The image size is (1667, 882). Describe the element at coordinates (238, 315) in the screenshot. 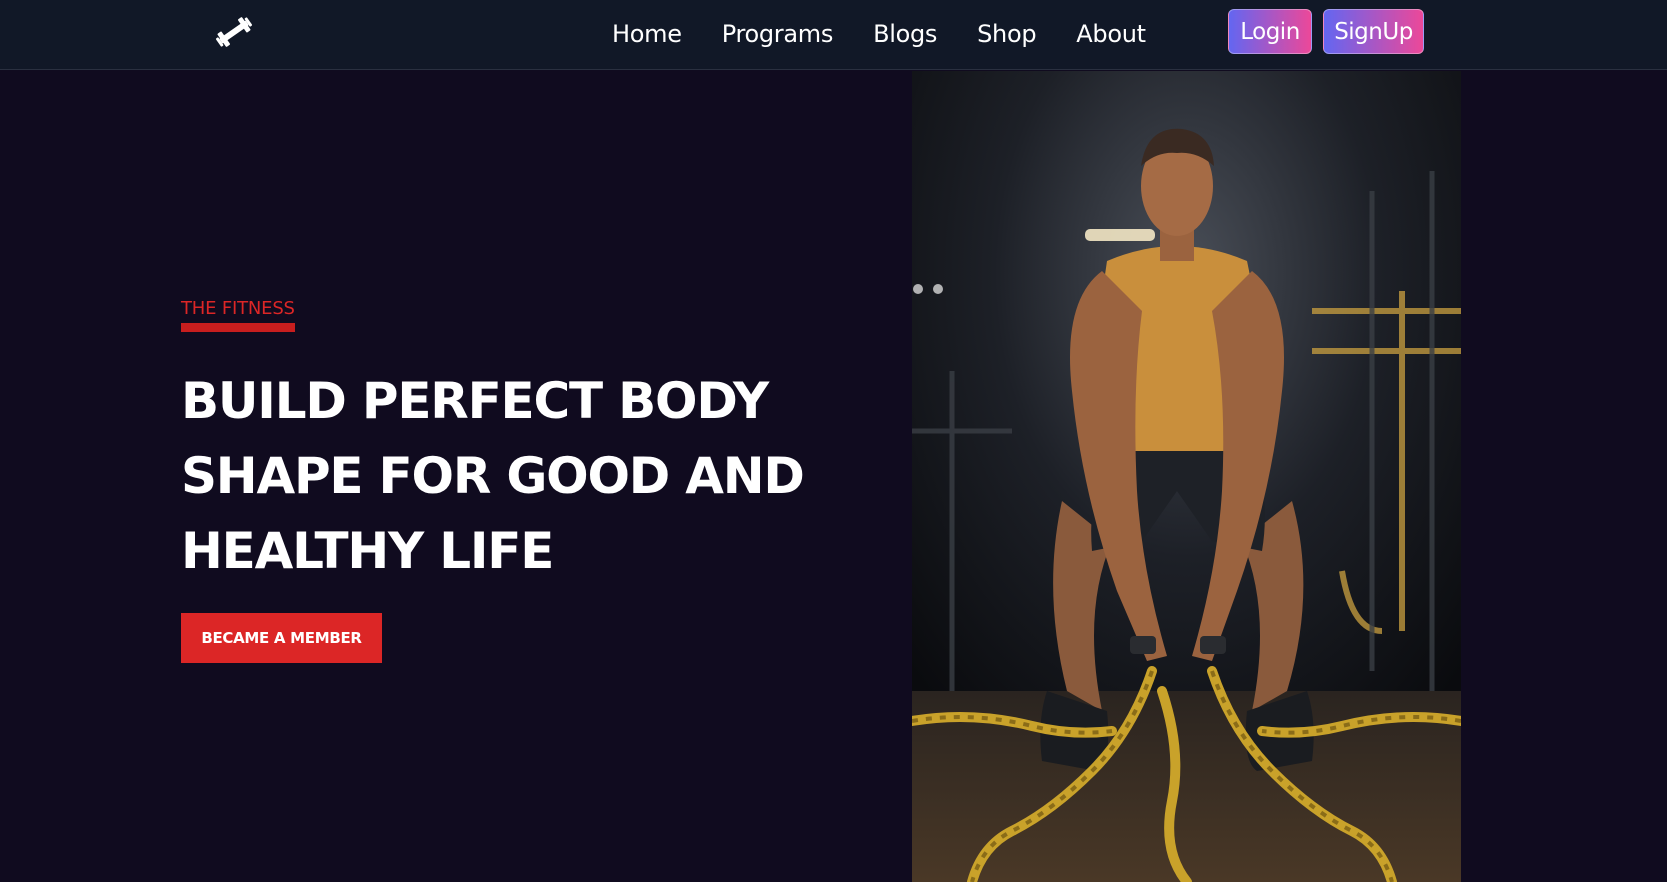

I see `hero-eyebrow: THE FITNESS` at that location.